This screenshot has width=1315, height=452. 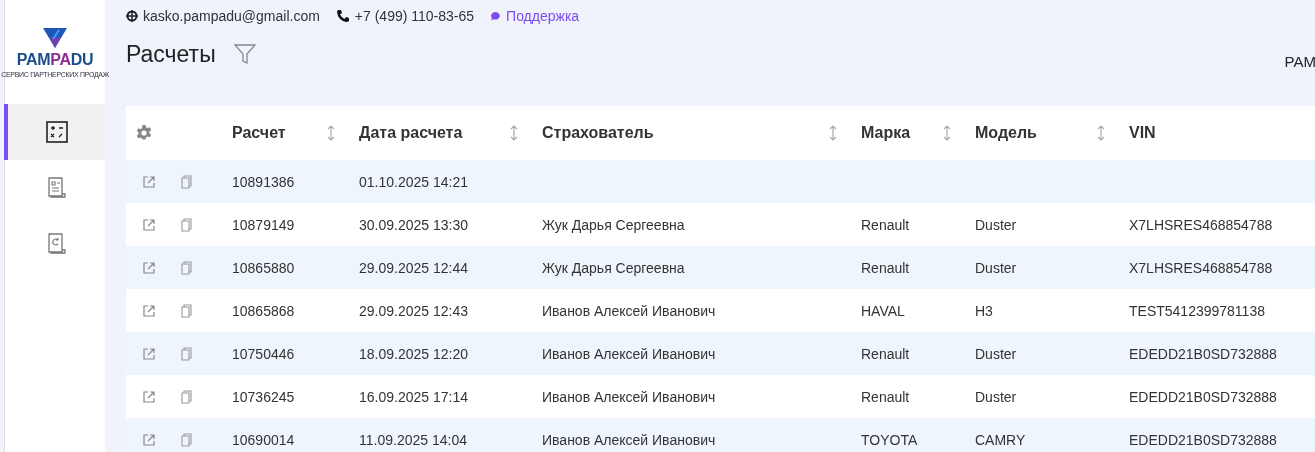 I want to click on table-cell: 10865868, so click(x=263, y=310).